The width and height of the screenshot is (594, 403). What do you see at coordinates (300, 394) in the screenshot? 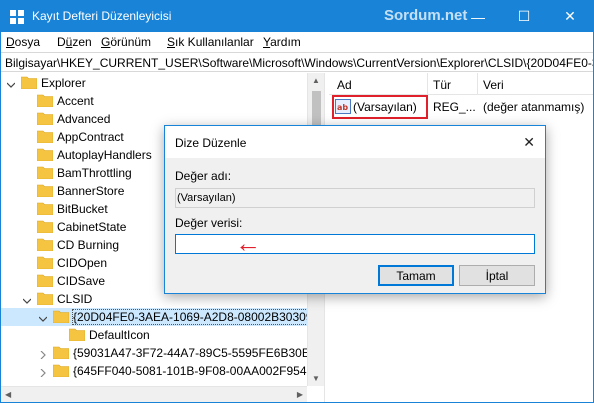
I see `scroll-right-arrow: ▶` at bounding box center [300, 394].